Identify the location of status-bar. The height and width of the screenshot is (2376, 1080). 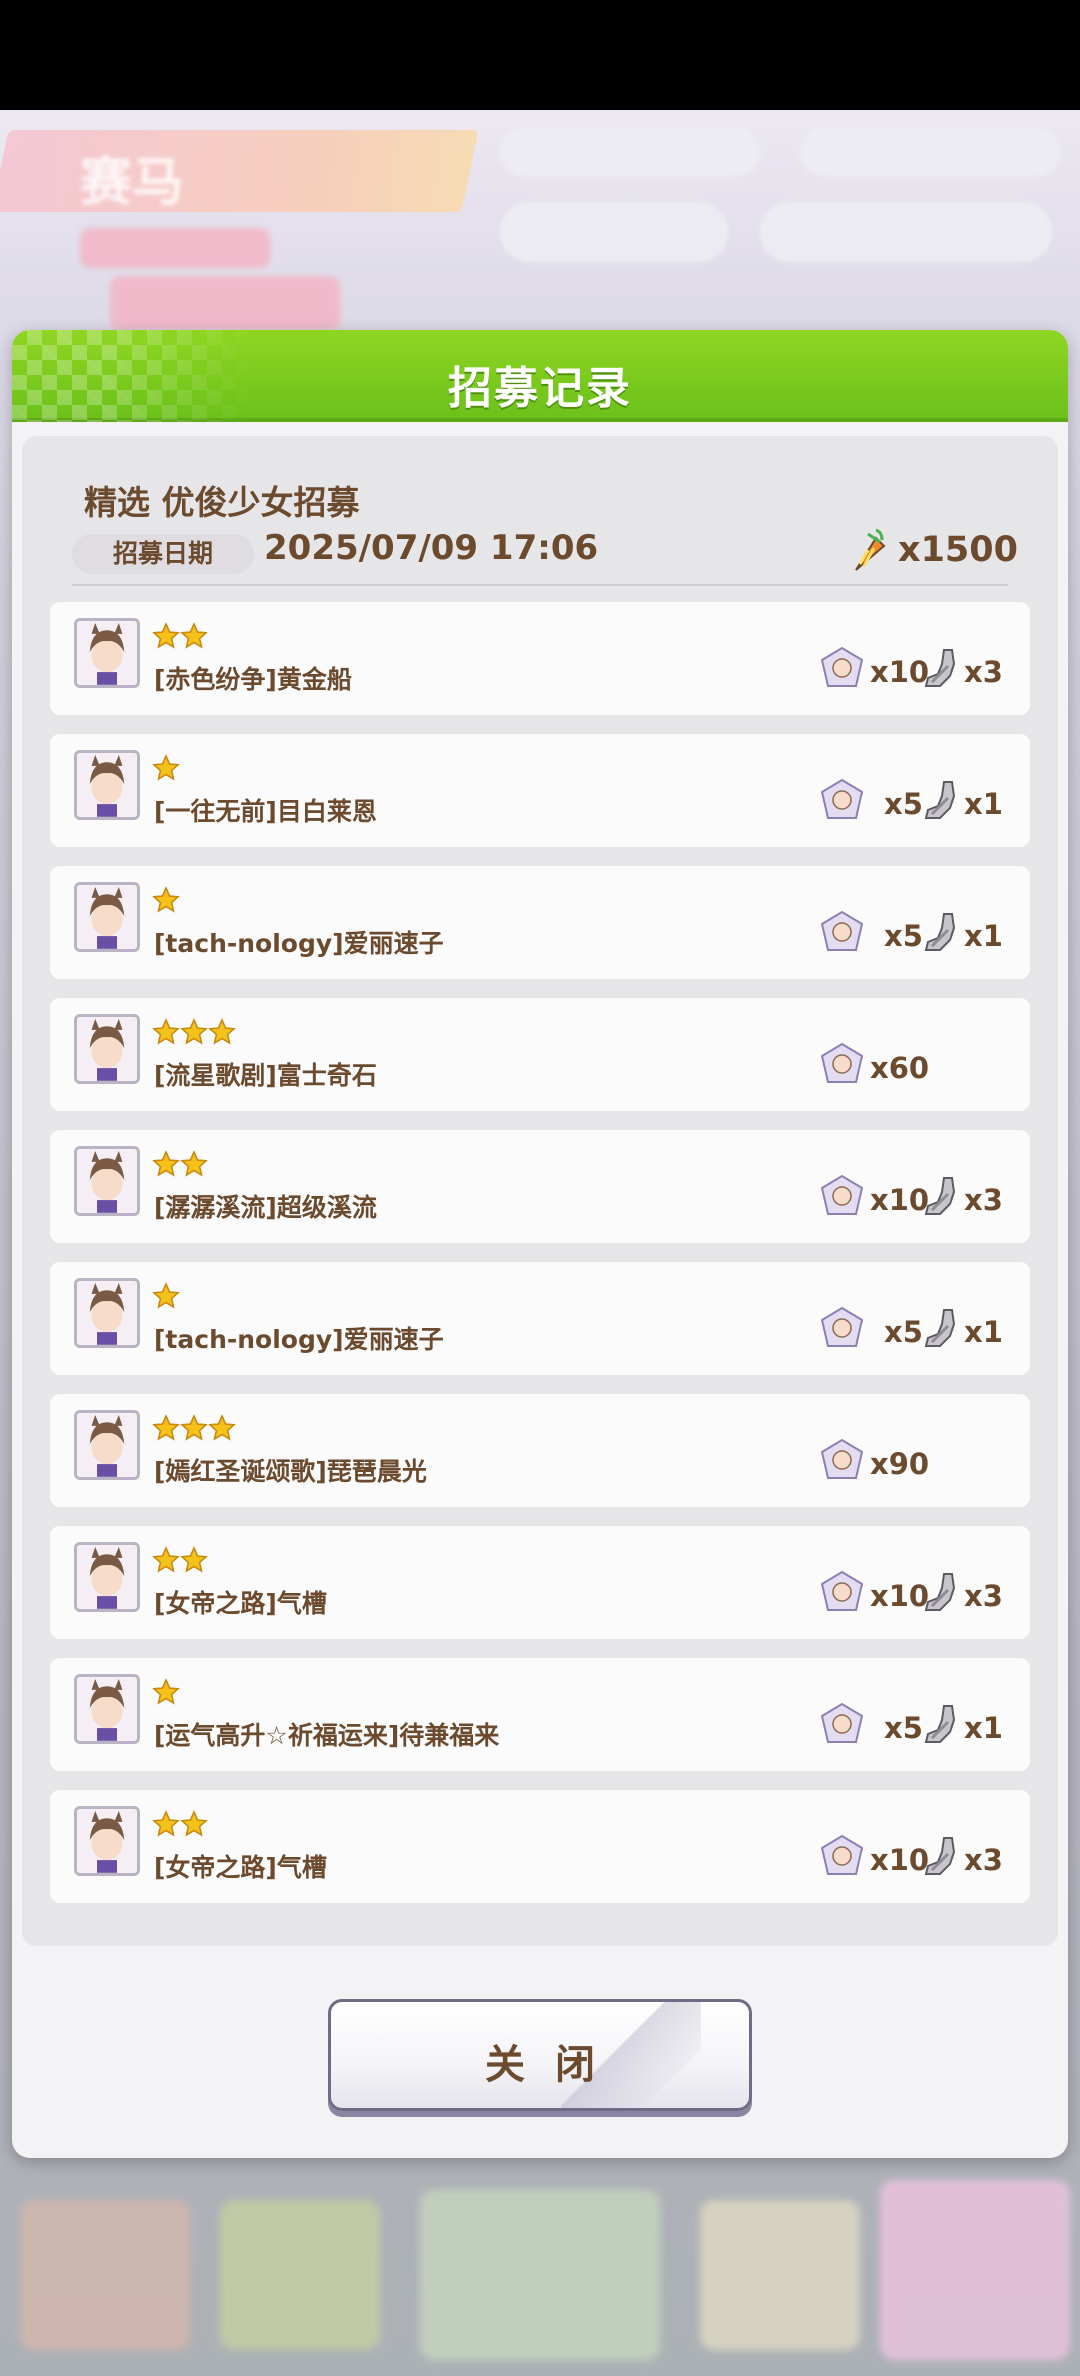
(540, 55).